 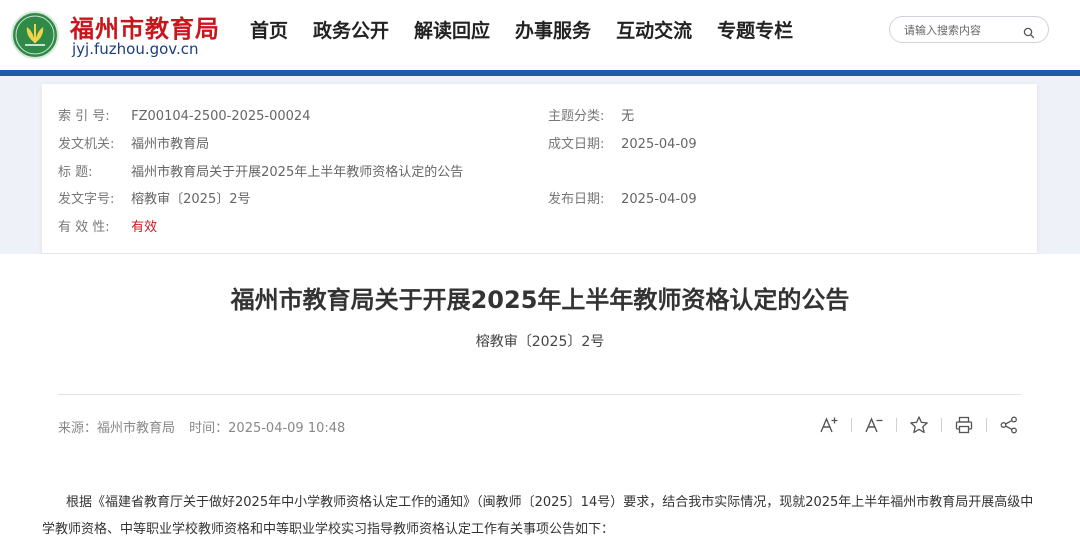 What do you see at coordinates (170, 144) in the screenshot?
I see `meta-issuer-value: 福州市教育局` at bounding box center [170, 144].